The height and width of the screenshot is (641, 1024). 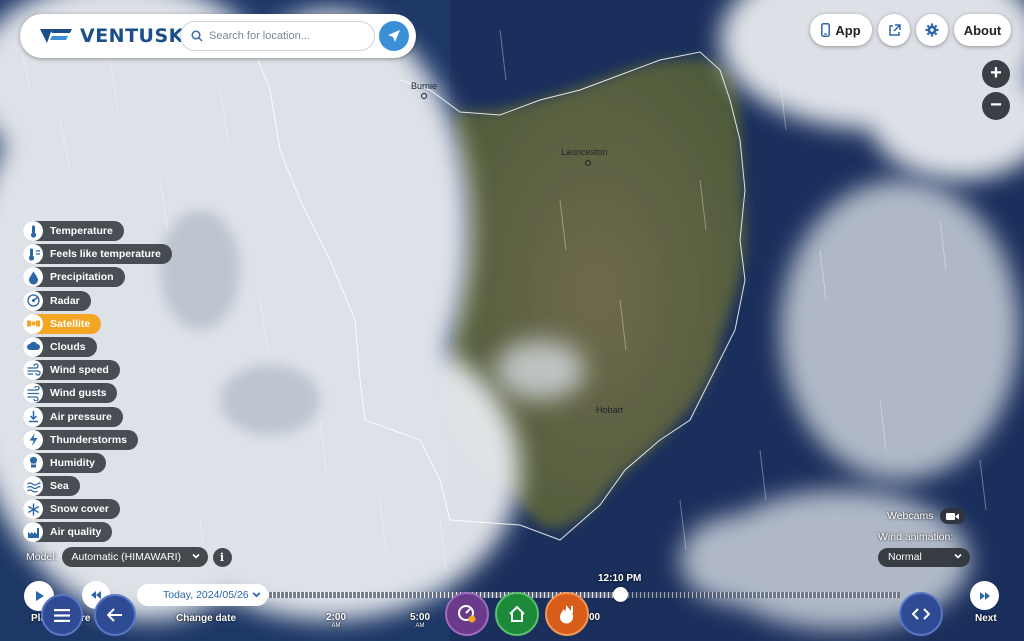 I want to click on timeline-tick: 2:00 AM, so click(x=336, y=620).